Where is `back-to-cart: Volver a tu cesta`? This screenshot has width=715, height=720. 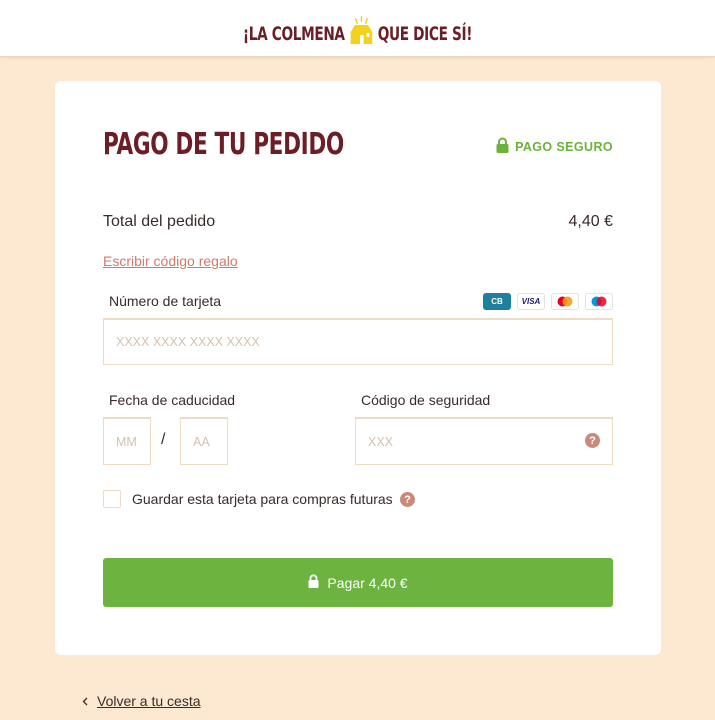
back-to-cart: Volver a tu cesta is located at coordinates (141, 701).